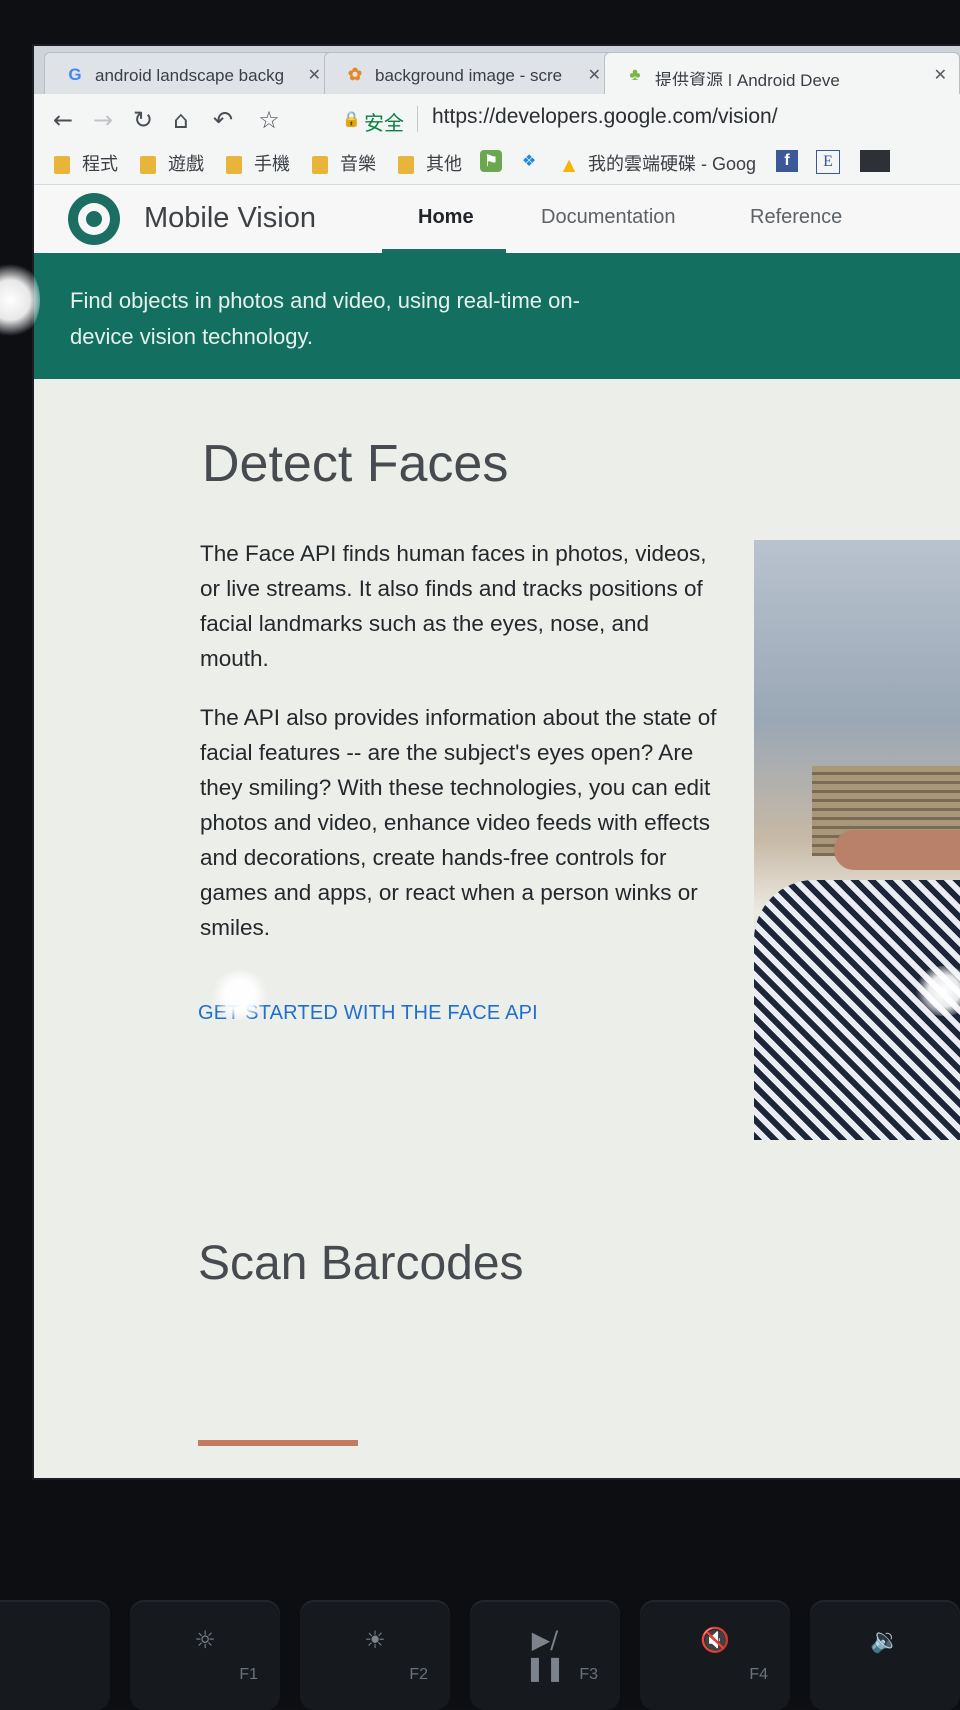  I want to click on bookmark-label: 其他, so click(444, 164).